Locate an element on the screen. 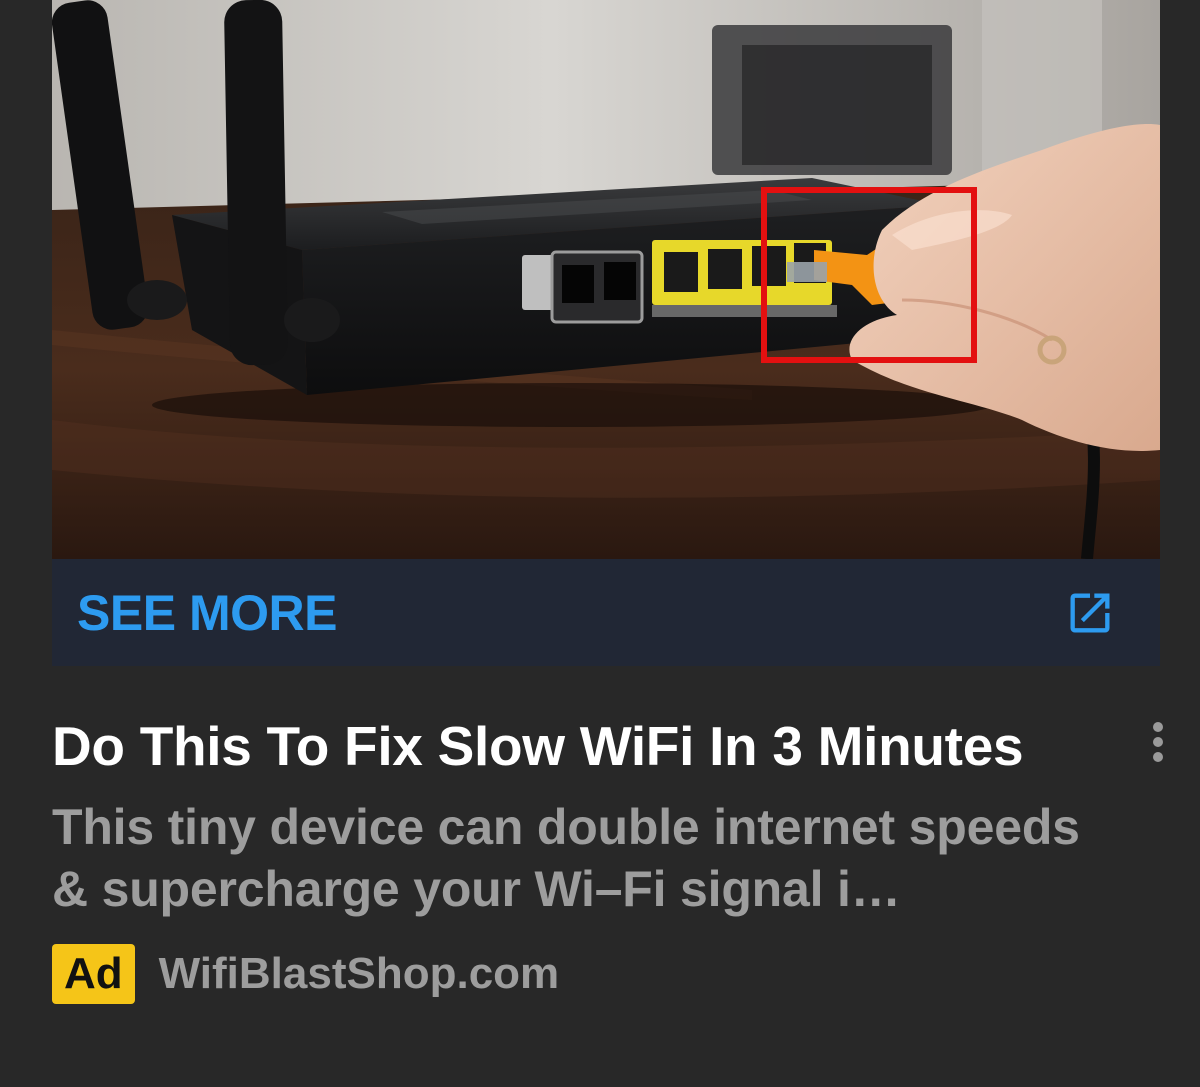  more-vert-icon is located at coordinates (1158, 746).